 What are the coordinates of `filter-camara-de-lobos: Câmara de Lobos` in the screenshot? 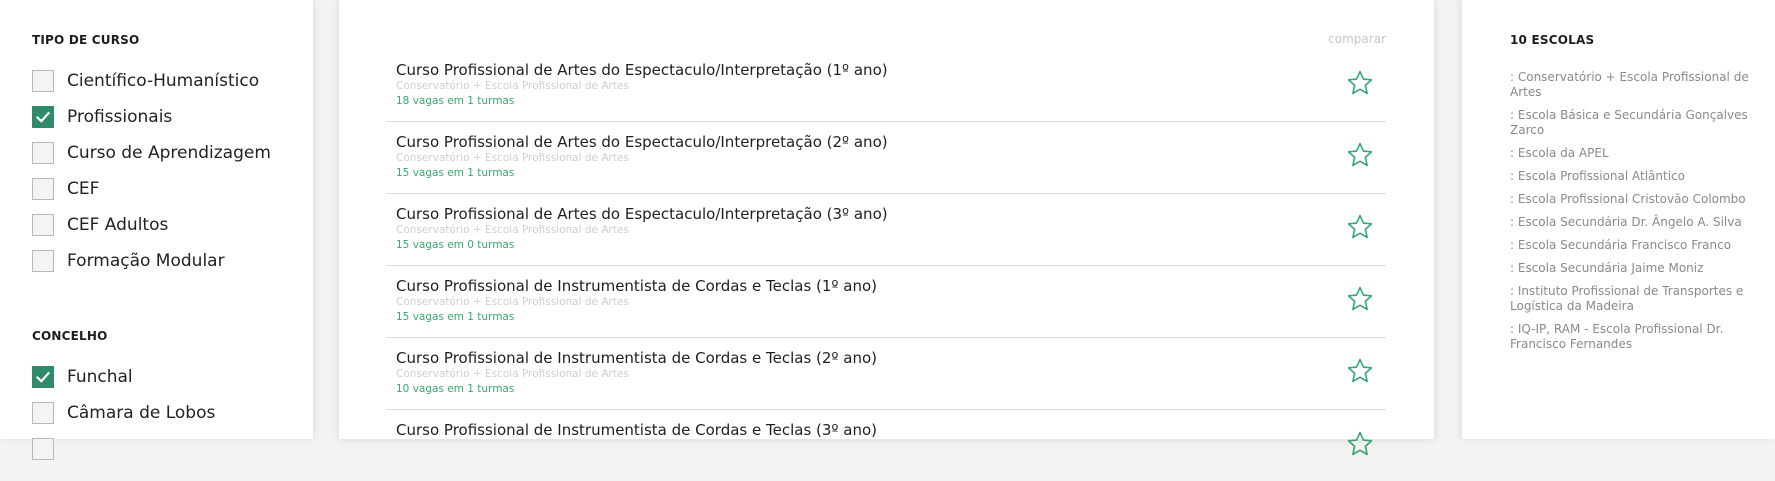 It's located at (123, 413).